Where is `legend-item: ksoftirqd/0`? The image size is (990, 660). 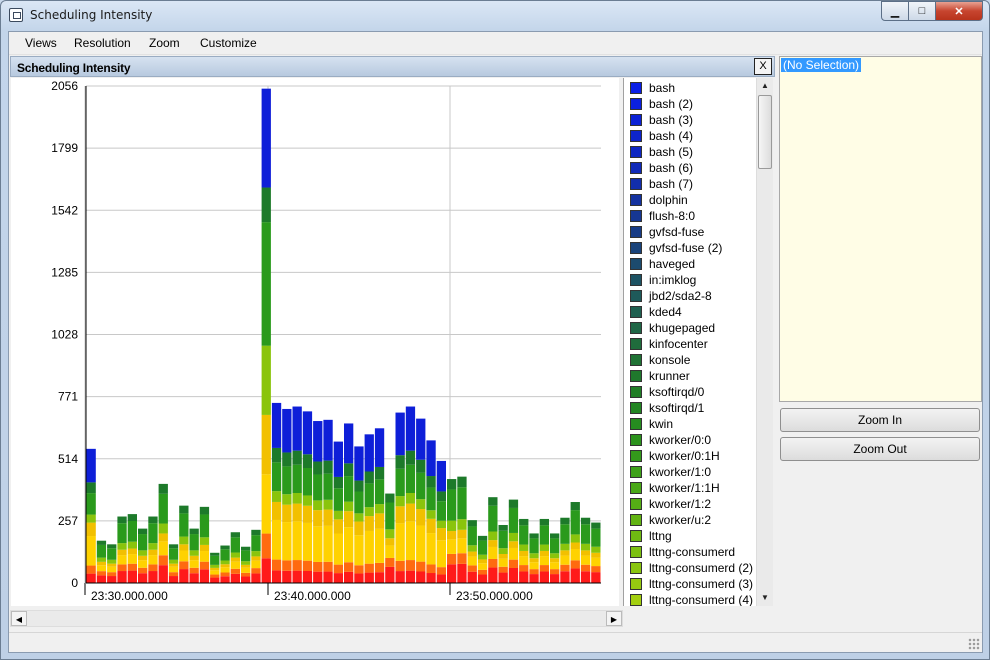
legend-item: ksoftirqd/0 is located at coordinates (667, 392).